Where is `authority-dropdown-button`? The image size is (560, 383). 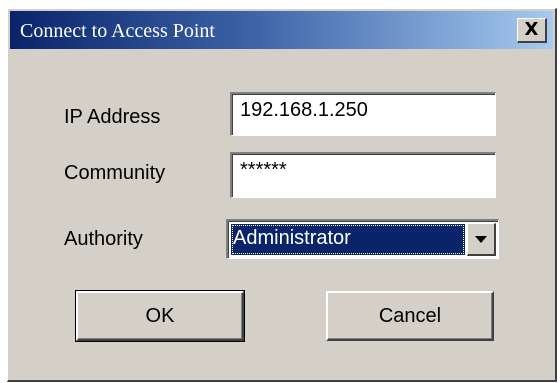
authority-dropdown-button is located at coordinates (481, 239).